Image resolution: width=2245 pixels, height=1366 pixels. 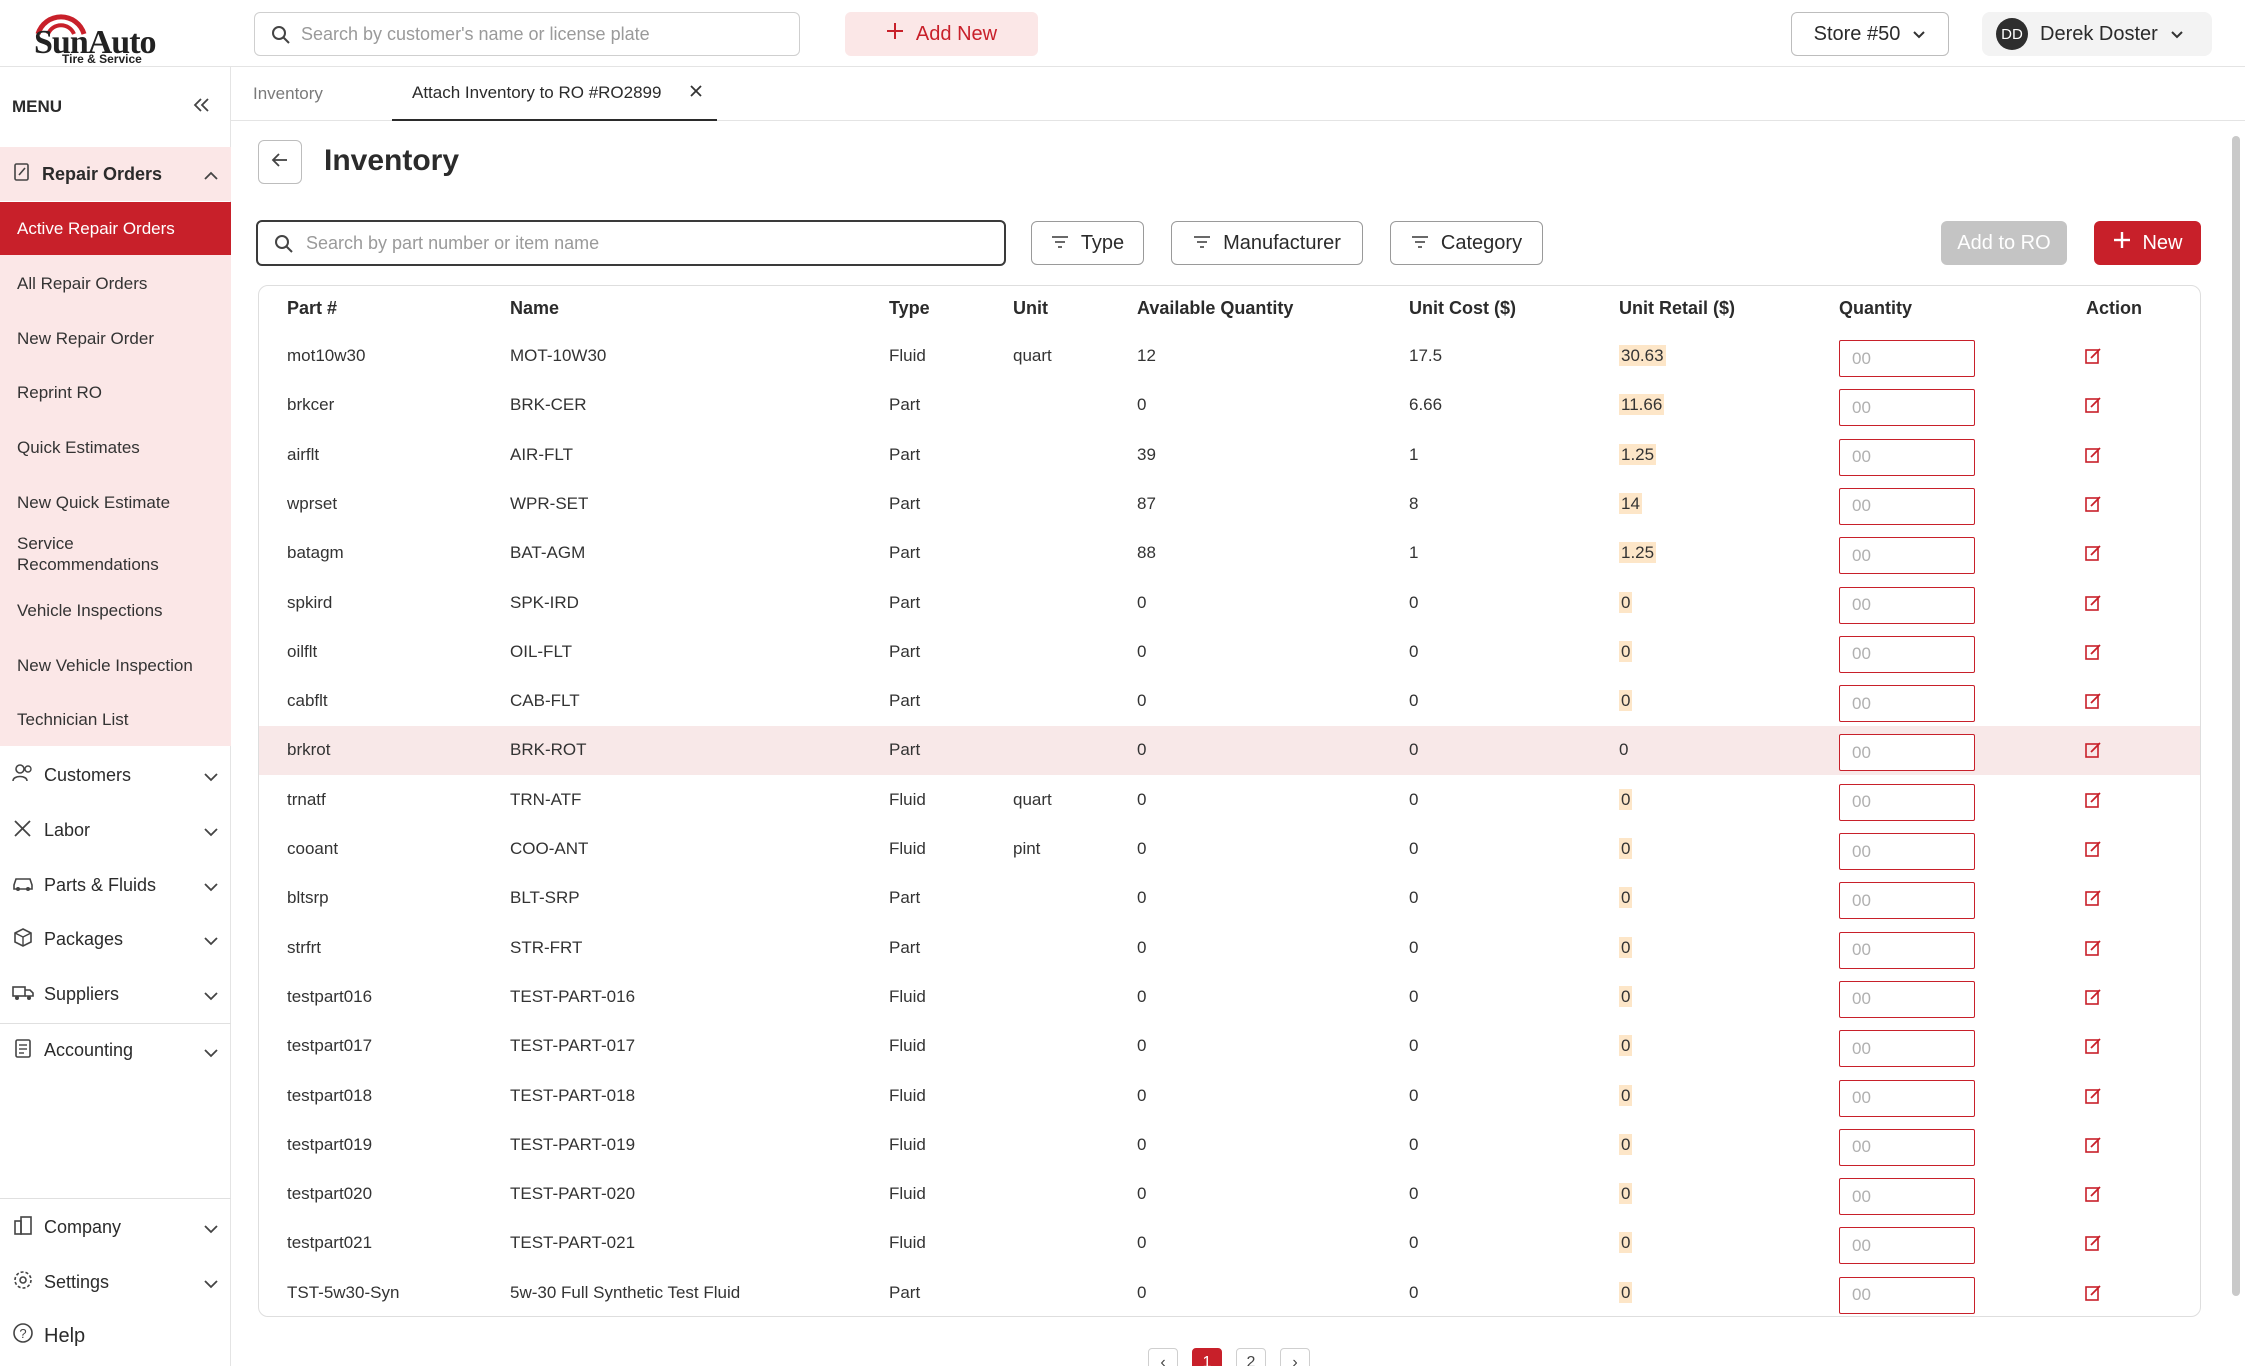 I want to click on user-menu: DD Derek Doster, so click(x=2097, y=34).